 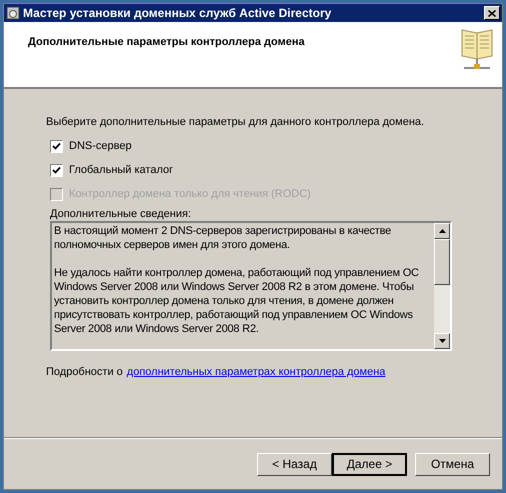 What do you see at coordinates (236, 122) in the screenshot?
I see `prompt-text: Выберите дополнительные параметры для данного контроллера домена.` at bounding box center [236, 122].